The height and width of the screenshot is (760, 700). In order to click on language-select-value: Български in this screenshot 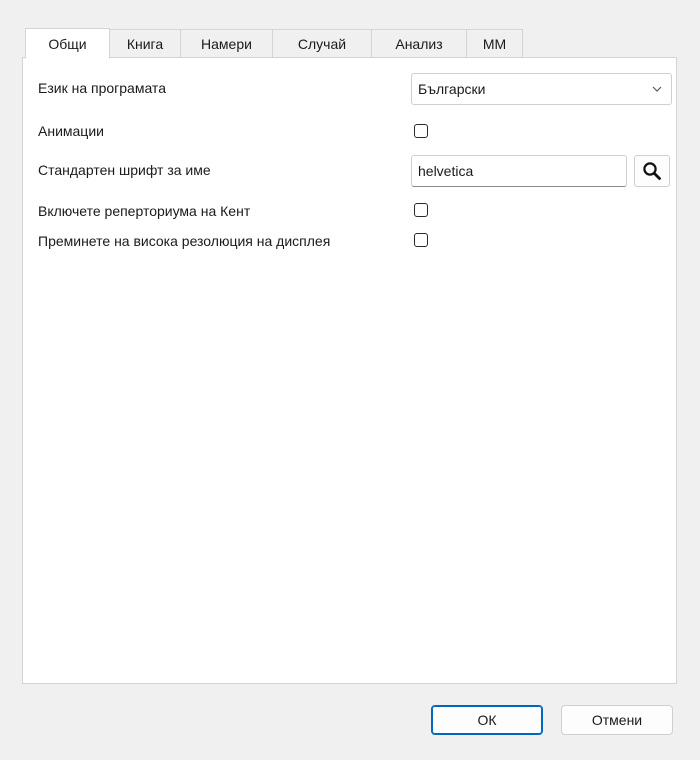, I will do `click(452, 89)`.